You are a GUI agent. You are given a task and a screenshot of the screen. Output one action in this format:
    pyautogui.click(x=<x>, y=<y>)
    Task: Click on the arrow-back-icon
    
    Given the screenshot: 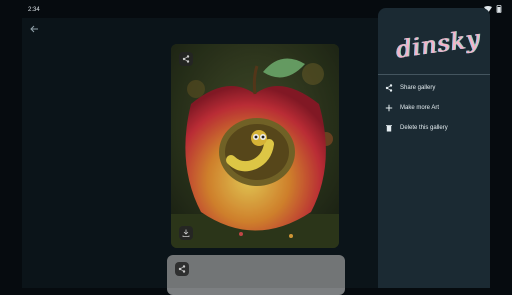 What is the action you would take?
    pyautogui.click(x=34, y=29)
    